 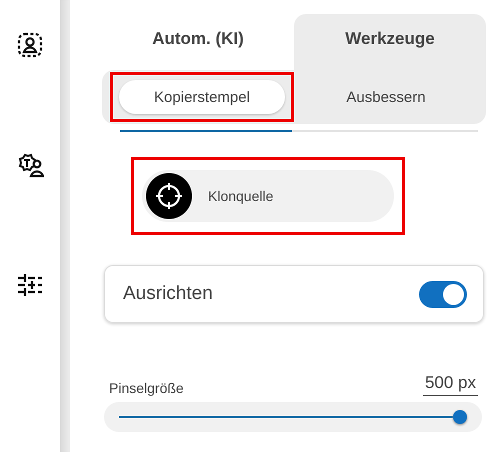 What do you see at coordinates (30, 45) in the screenshot?
I see `person-frame-icon` at bounding box center [30, 45].